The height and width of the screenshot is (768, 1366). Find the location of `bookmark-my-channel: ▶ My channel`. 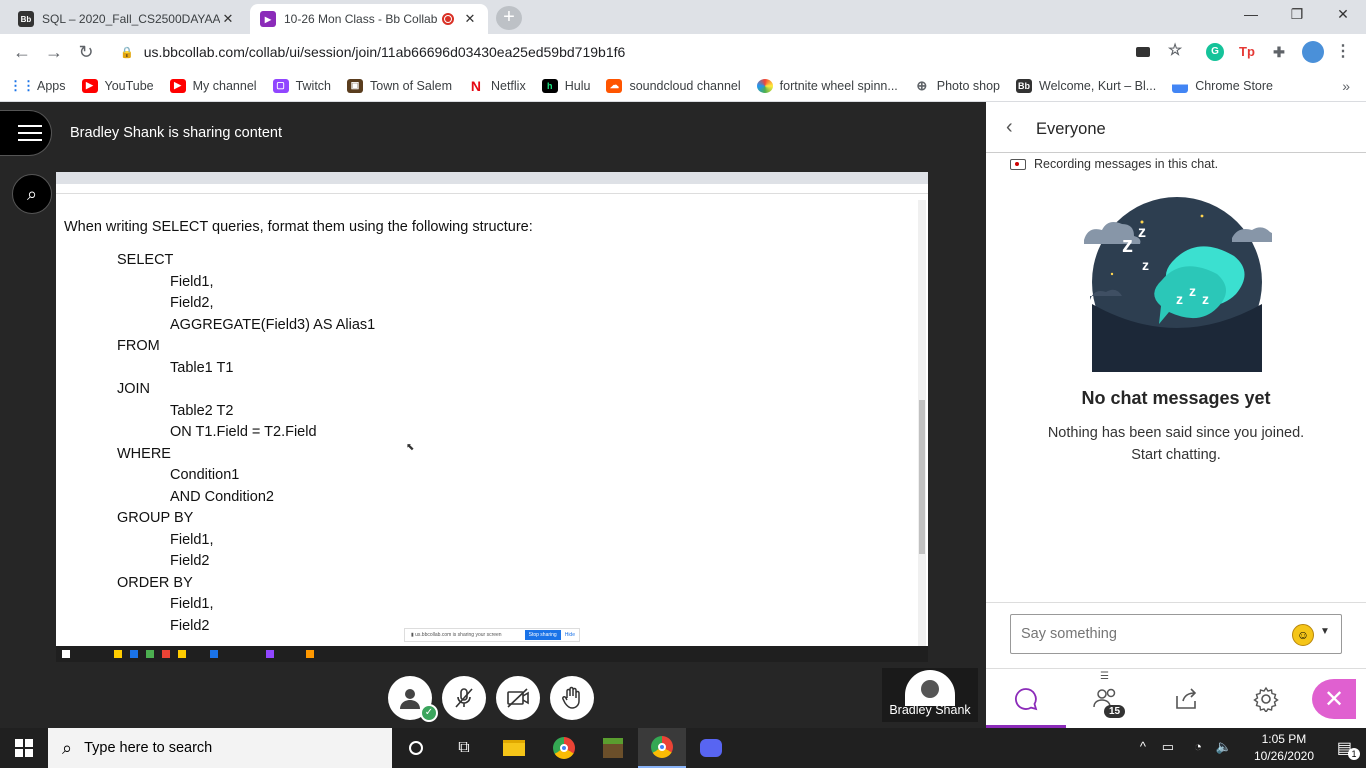

bookmark-my-channel: ▶ My channel is located at coordinates (213, 85).